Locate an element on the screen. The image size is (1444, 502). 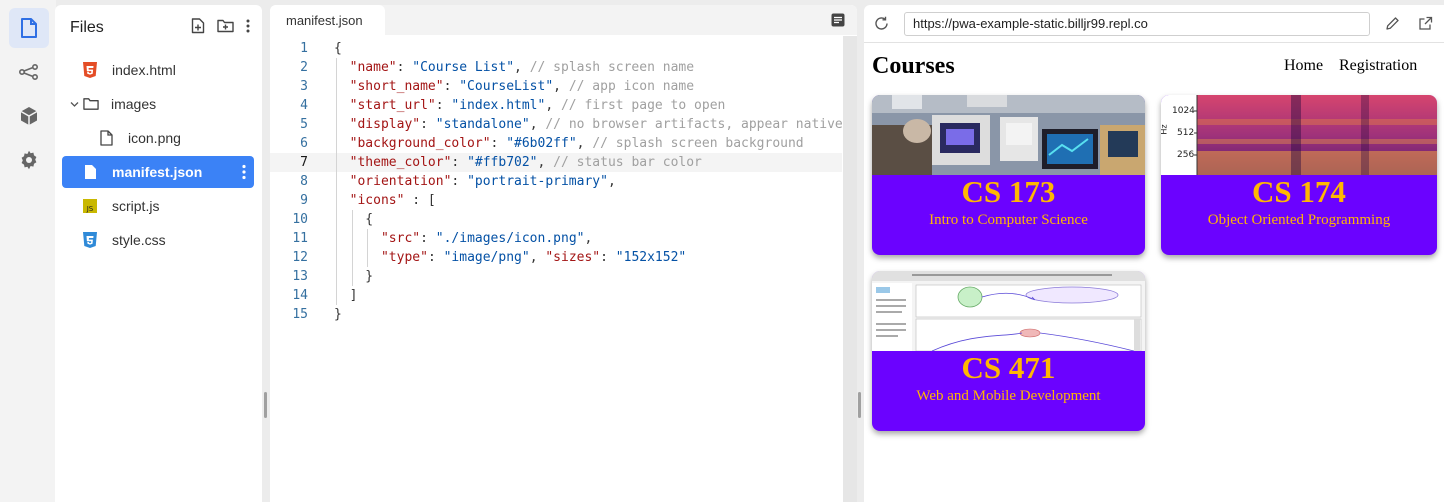
resize-handle-left is located at coordinates (265, 405).